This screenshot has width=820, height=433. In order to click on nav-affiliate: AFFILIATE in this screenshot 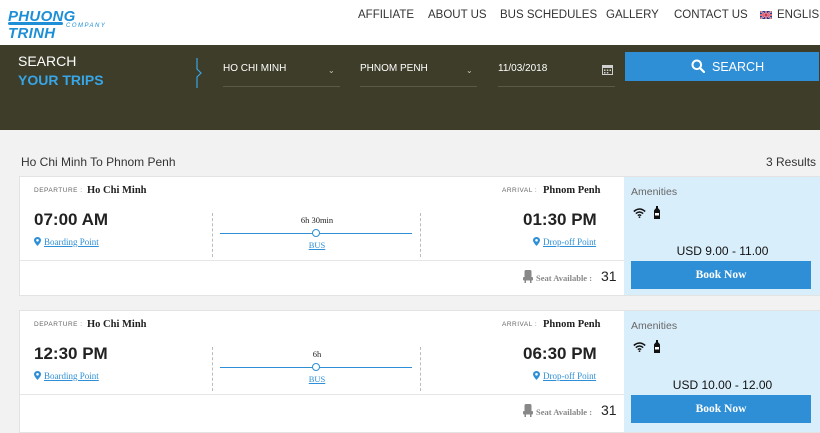, I will do `click(386, 15)`.